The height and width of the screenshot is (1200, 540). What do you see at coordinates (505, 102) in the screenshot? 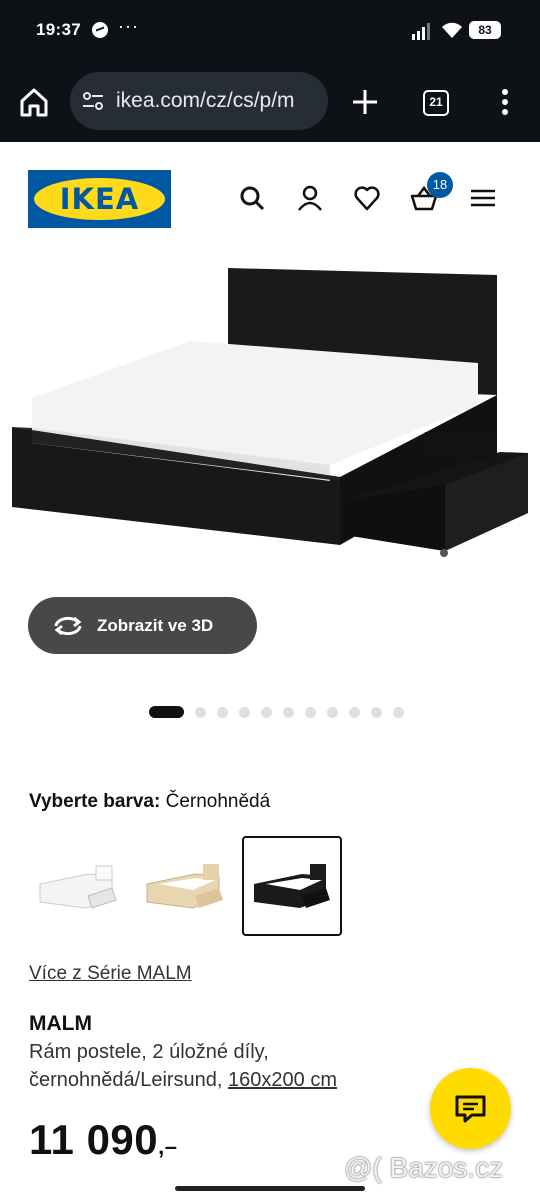
I see `browser-menu-icon` at bounding box center [505, 102].